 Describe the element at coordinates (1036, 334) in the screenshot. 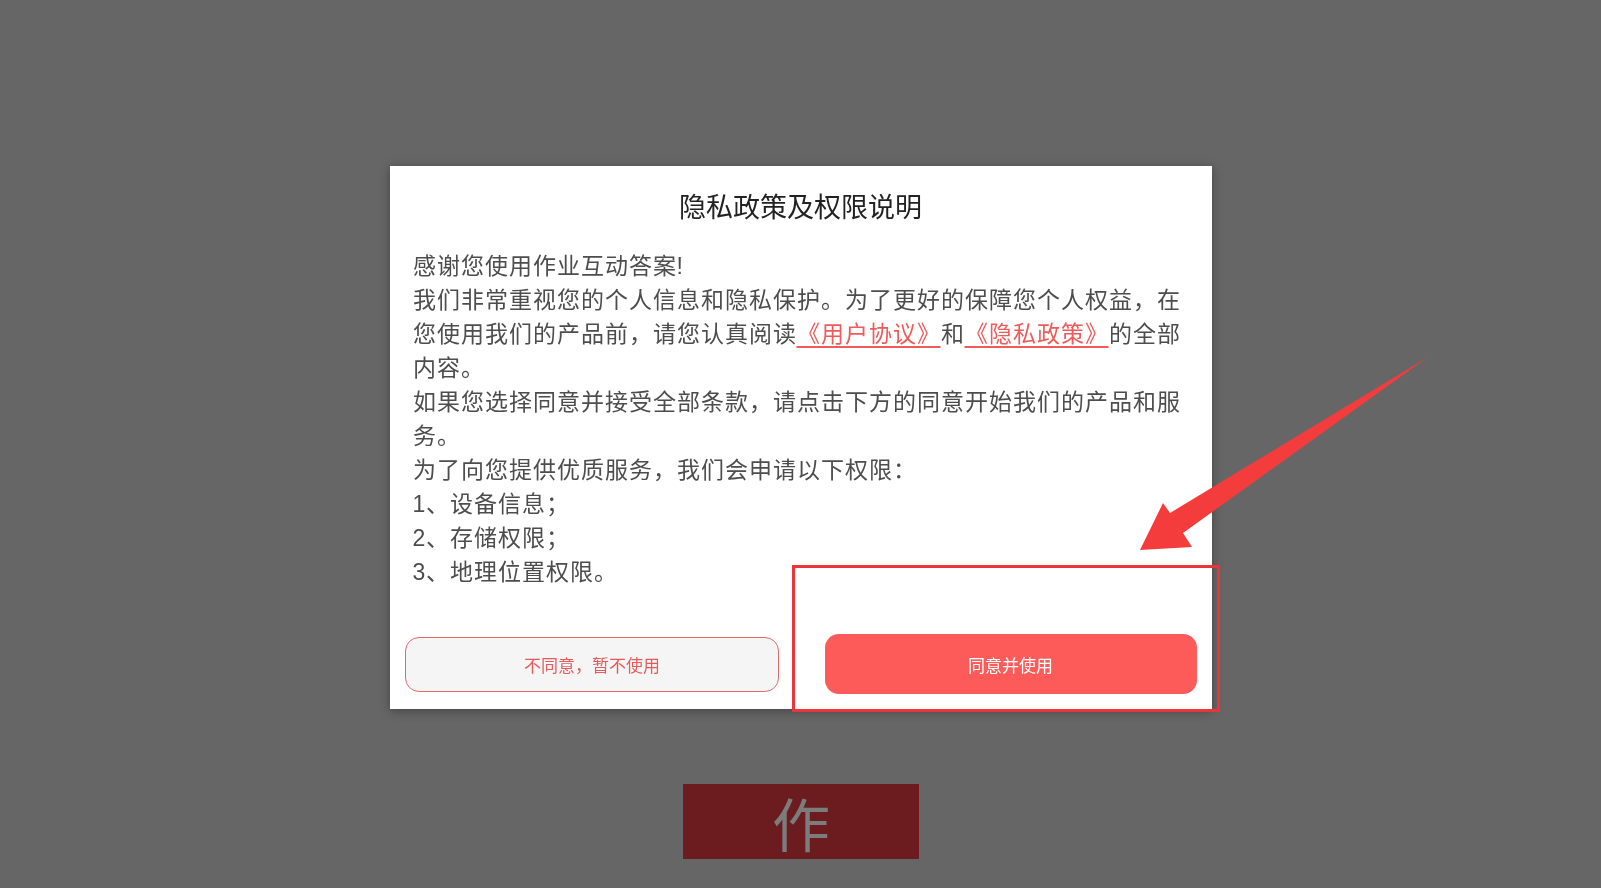

I see `policy-link: 《隐私政策》` at that location.